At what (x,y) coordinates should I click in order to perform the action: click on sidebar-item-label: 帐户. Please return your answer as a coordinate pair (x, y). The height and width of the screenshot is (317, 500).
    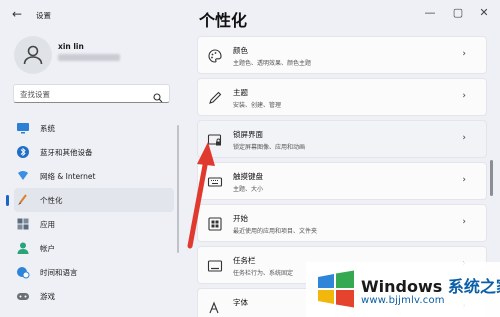
    Looking at the image, I should click on (47, 248).